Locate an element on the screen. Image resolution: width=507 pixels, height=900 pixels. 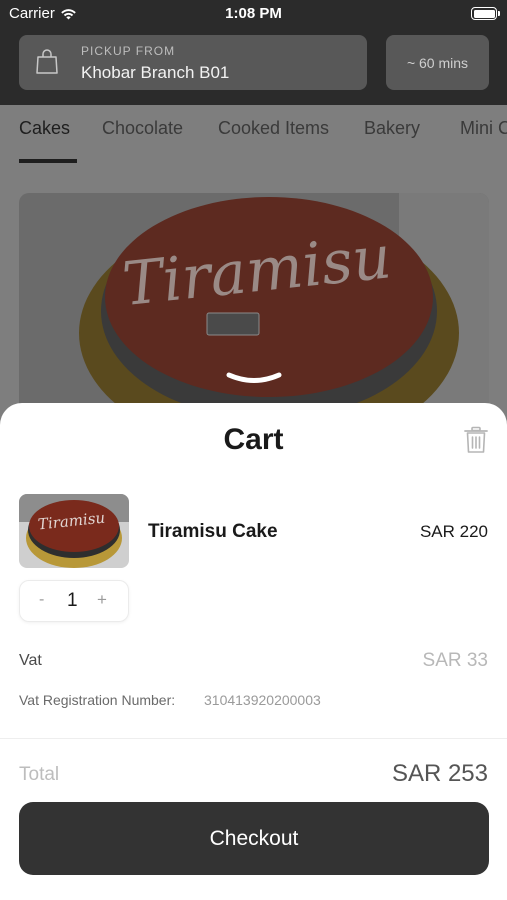
tab-cakes: Cakes is located at coordinates (44, 128).